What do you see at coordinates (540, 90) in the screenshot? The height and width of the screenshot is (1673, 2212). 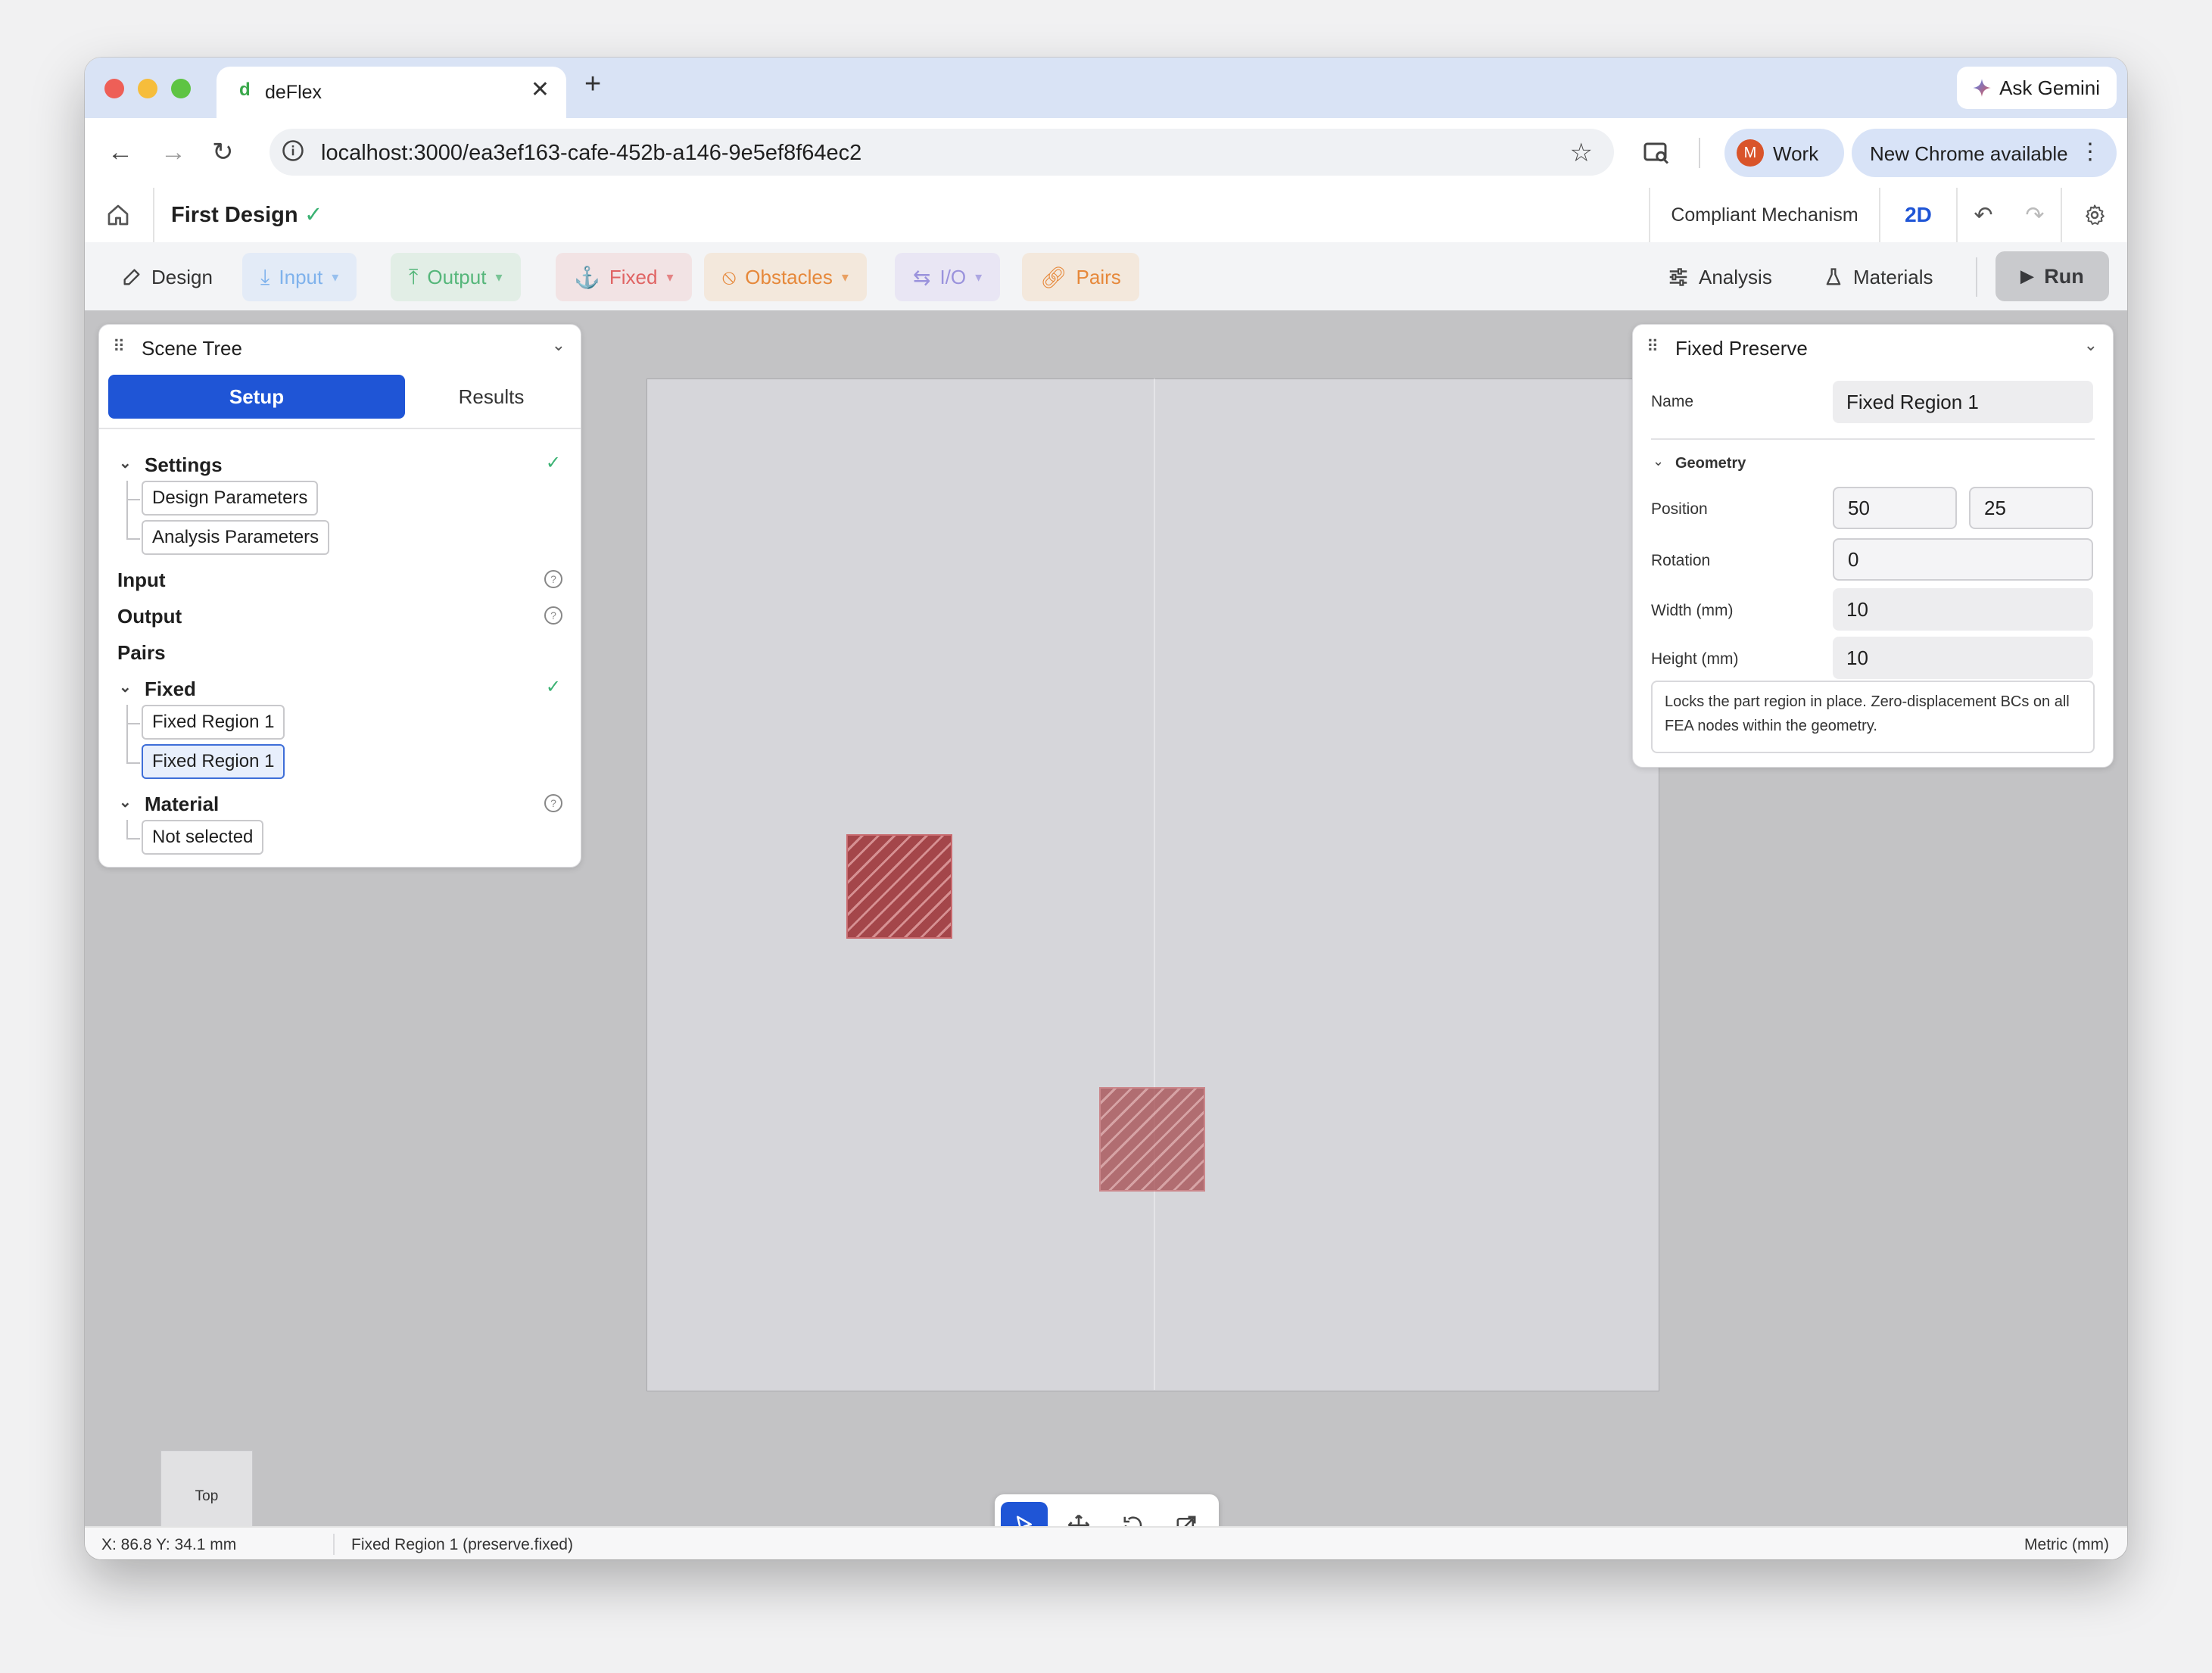 I see `tab-close-icon: ✕` at bounding box center [540, 90].